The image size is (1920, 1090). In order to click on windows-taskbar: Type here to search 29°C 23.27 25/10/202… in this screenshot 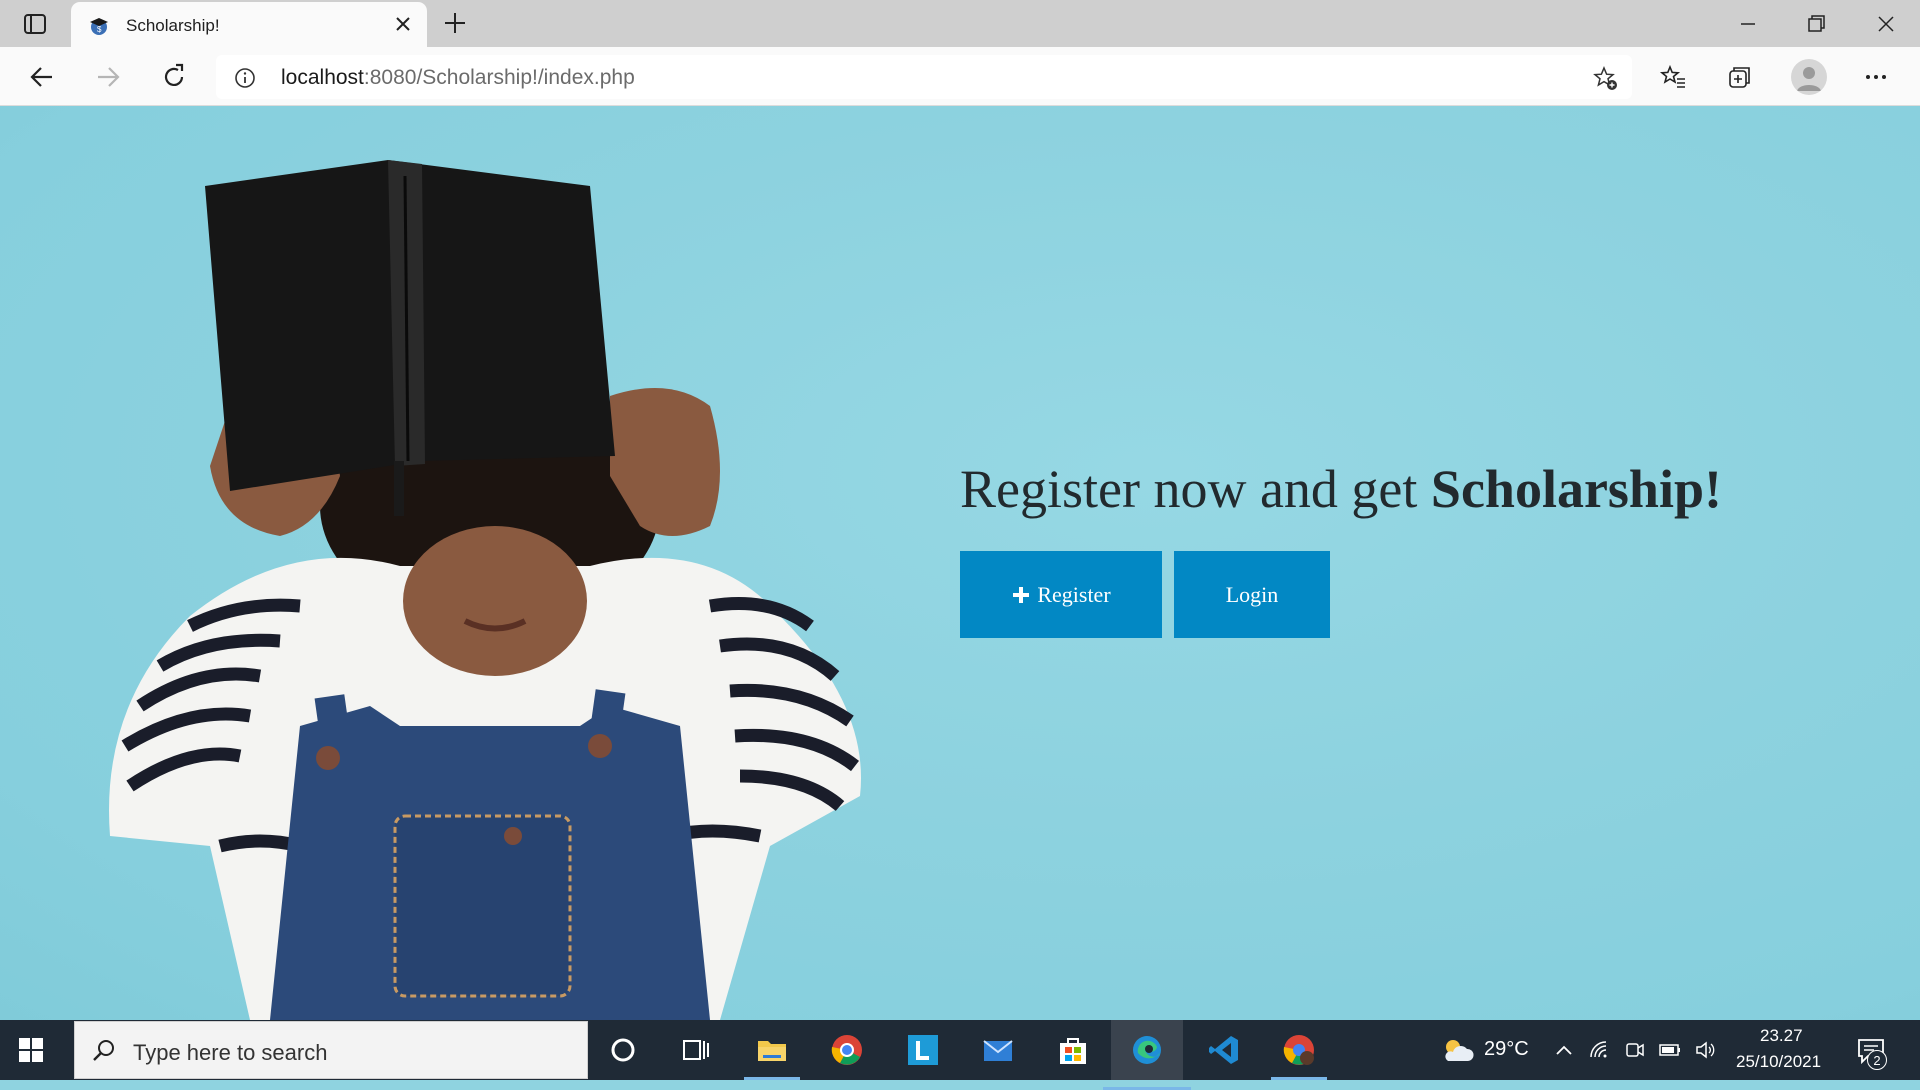, I will do `click(960, 1055)`.